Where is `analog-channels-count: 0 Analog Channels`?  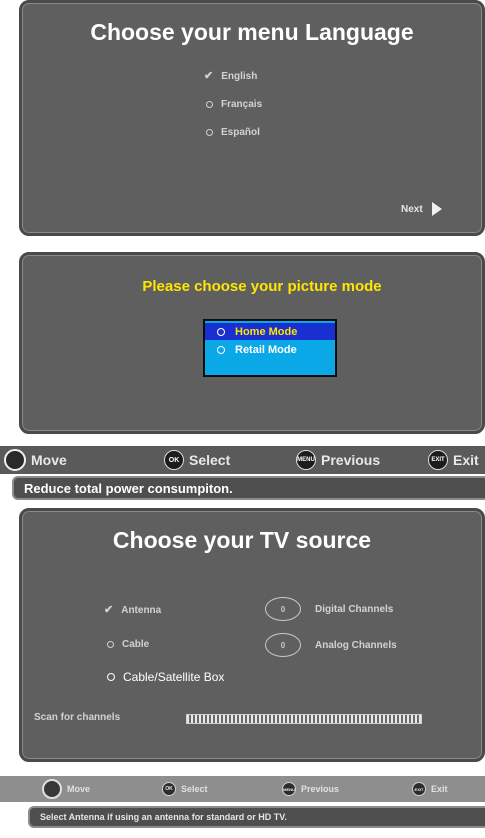
analog-channels-count: 0 Analog Channels is located at coordinates (331, 645).